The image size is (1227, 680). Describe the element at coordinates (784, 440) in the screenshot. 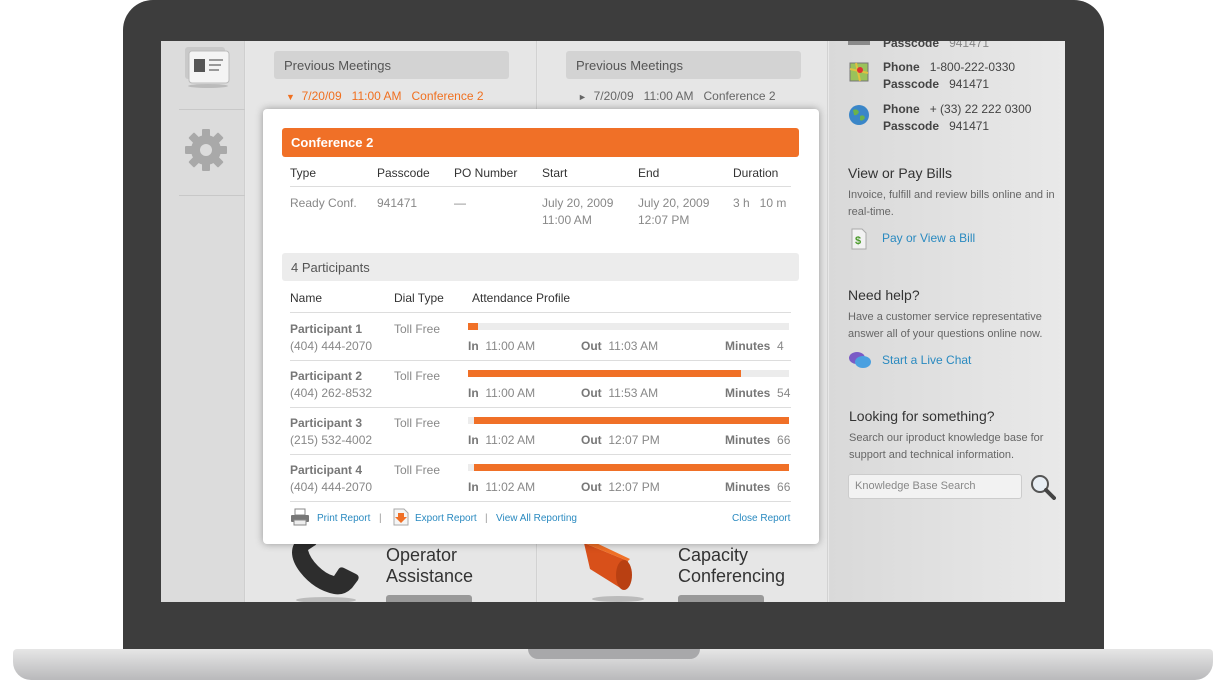

I see `minutes-value: 66` at that location.